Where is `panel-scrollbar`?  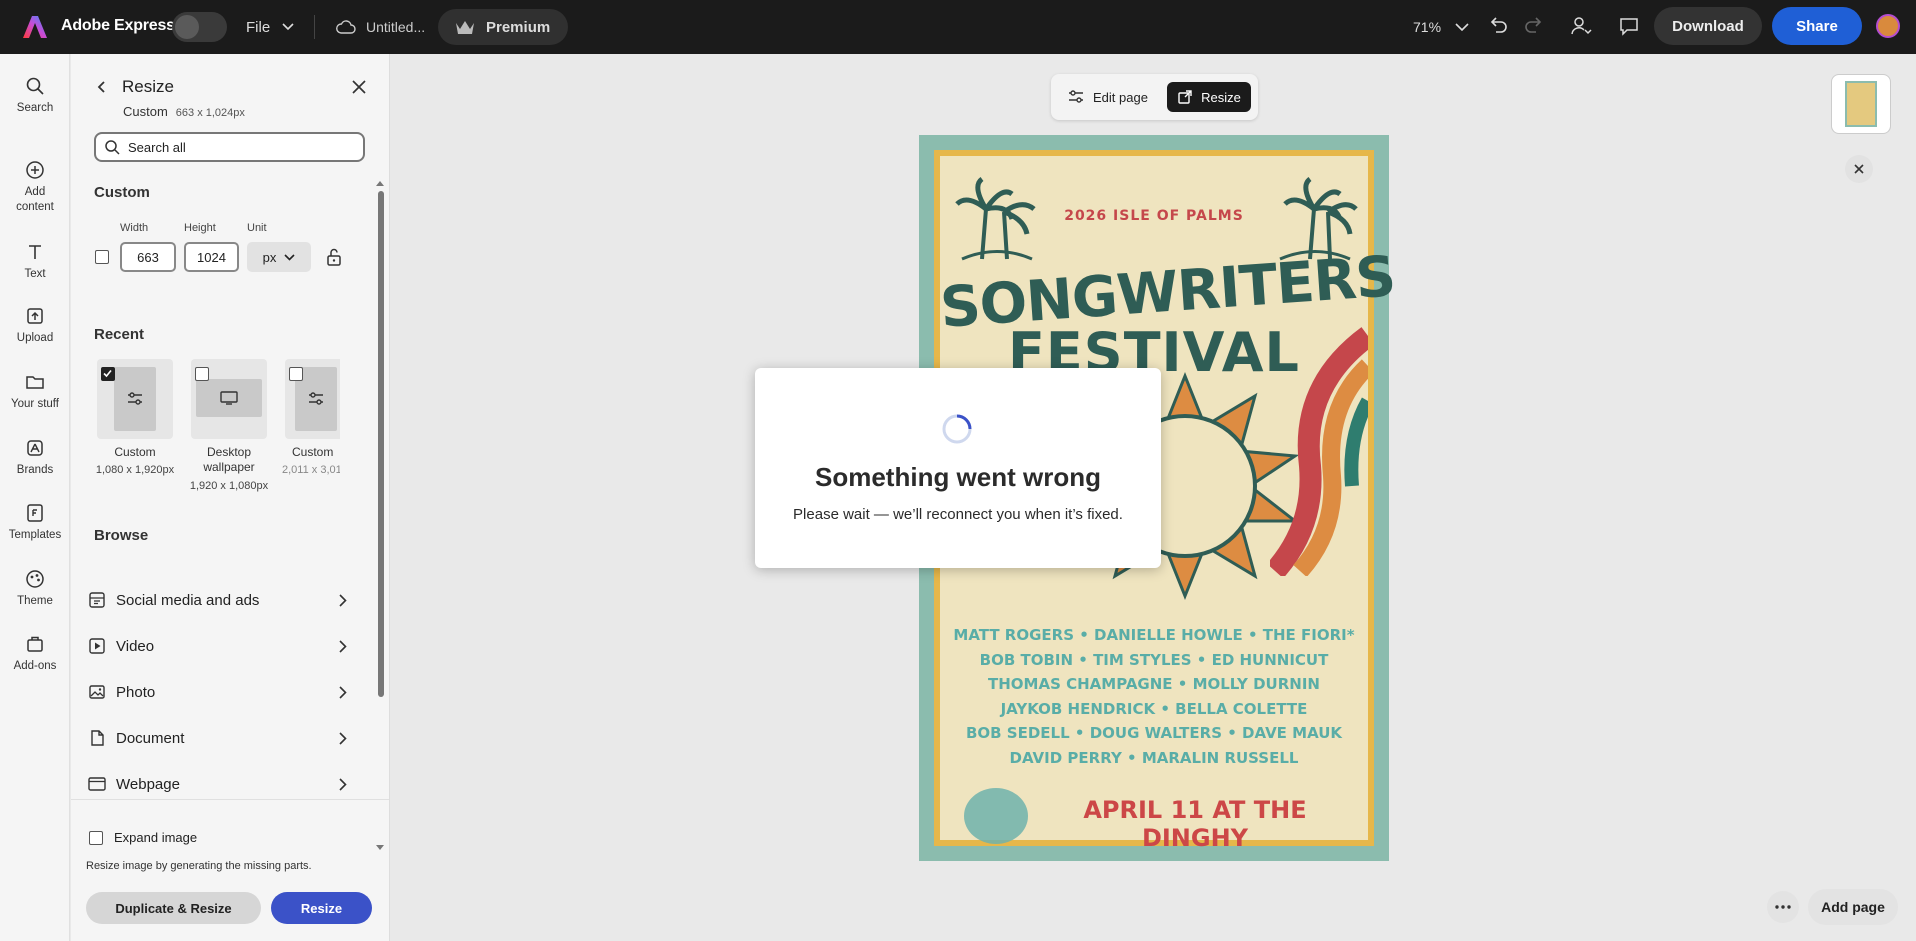 panel-scrollbar is located at coordinates (380, 514).